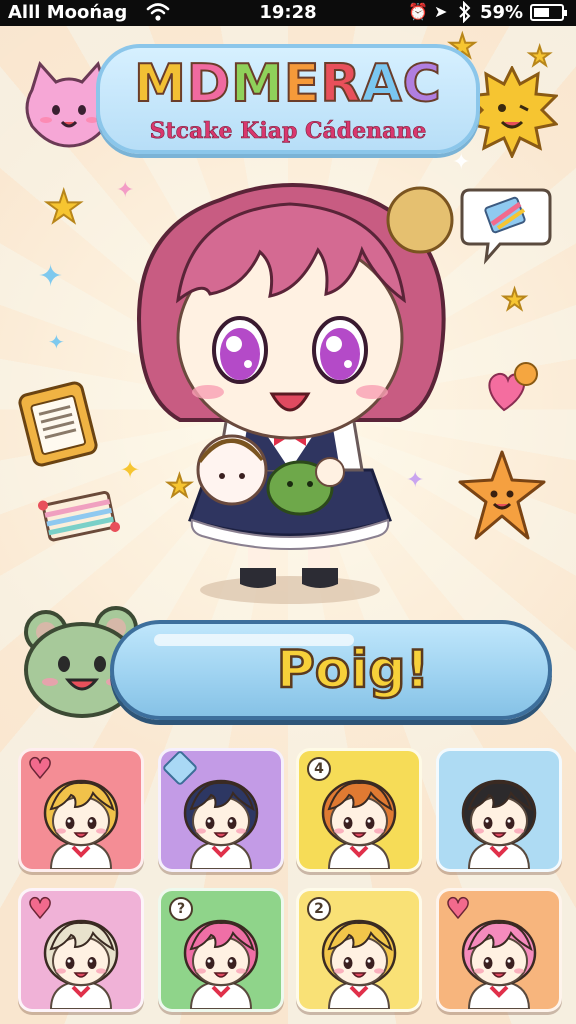  I want to click on game-title: MDMERAC, so click(288, 84).